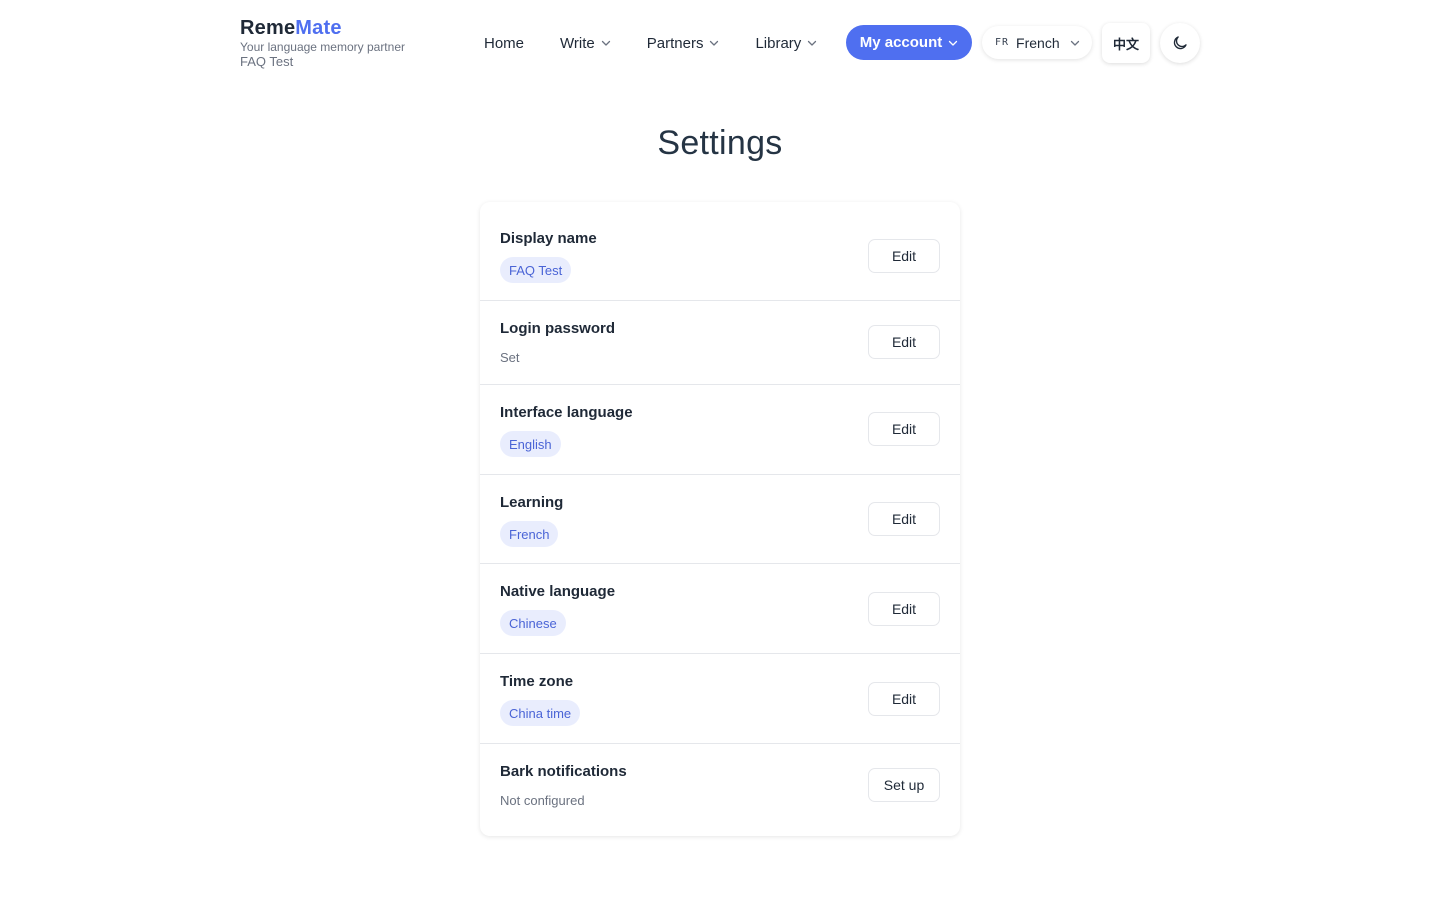 Image resolution: width=1440 pixels, height=900 pixels. Describe the element at coordinates (533, 623) in the screenshot. I see `setting-value-badge: Chinese` at that location.